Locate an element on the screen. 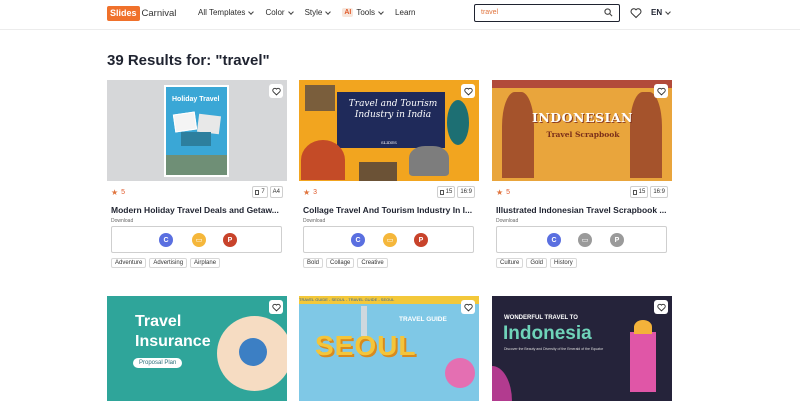  nav-style-label: Style is located at coordinates (313, 12).